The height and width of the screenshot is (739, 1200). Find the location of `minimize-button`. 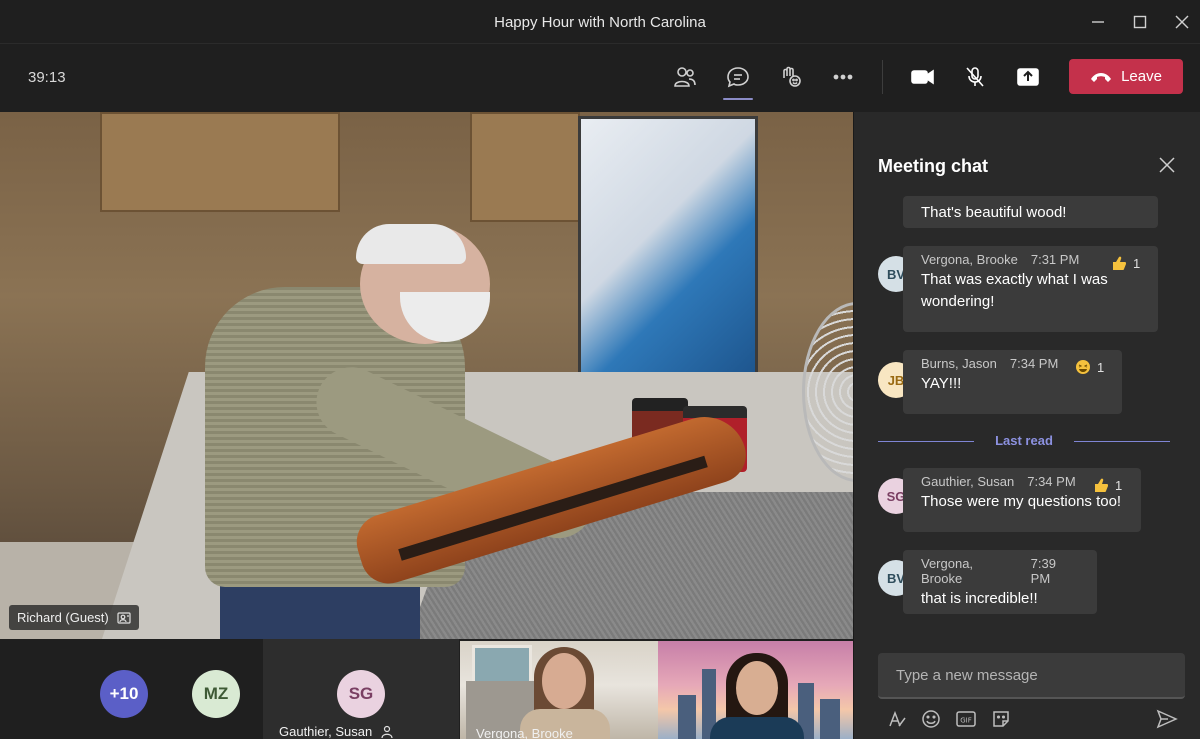

minimize-button is located at coordinates (1098, 22).